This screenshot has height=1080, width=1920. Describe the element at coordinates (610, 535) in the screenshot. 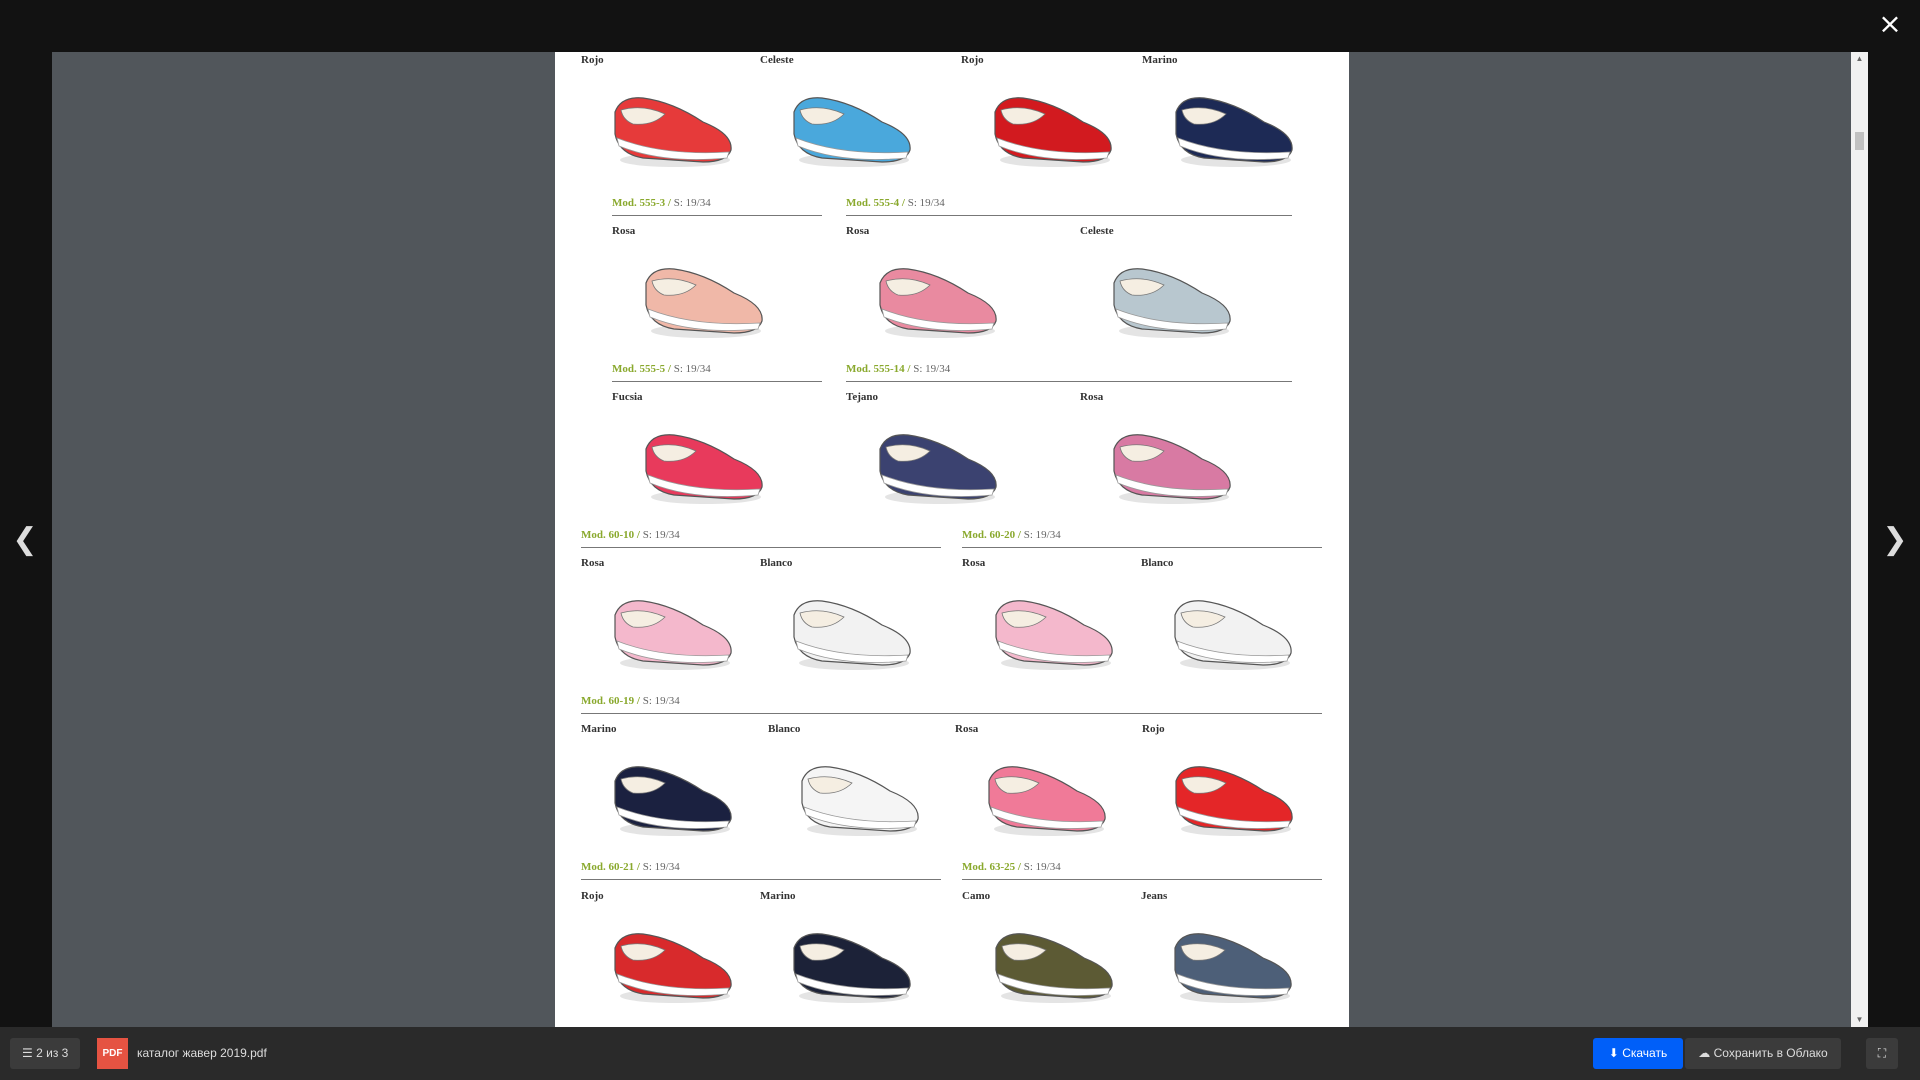

I see `model-number: Mod. 60-10 /` at that location.